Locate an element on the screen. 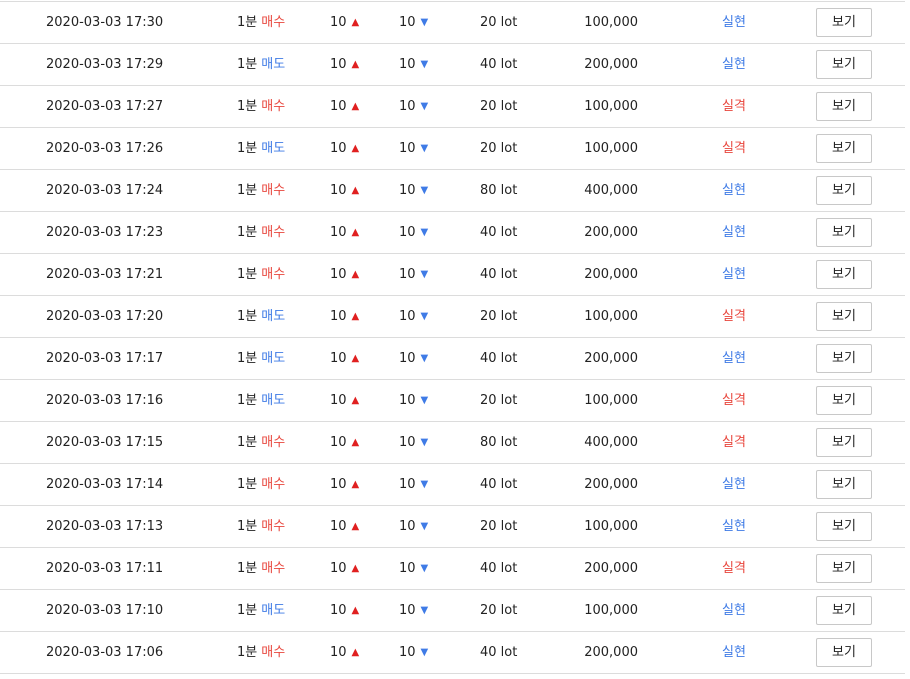 Image resolution: width=910 pixels, height=679 pixels. trade-time: 2020-03-03 17:27 is located at coordinates (105, 106).